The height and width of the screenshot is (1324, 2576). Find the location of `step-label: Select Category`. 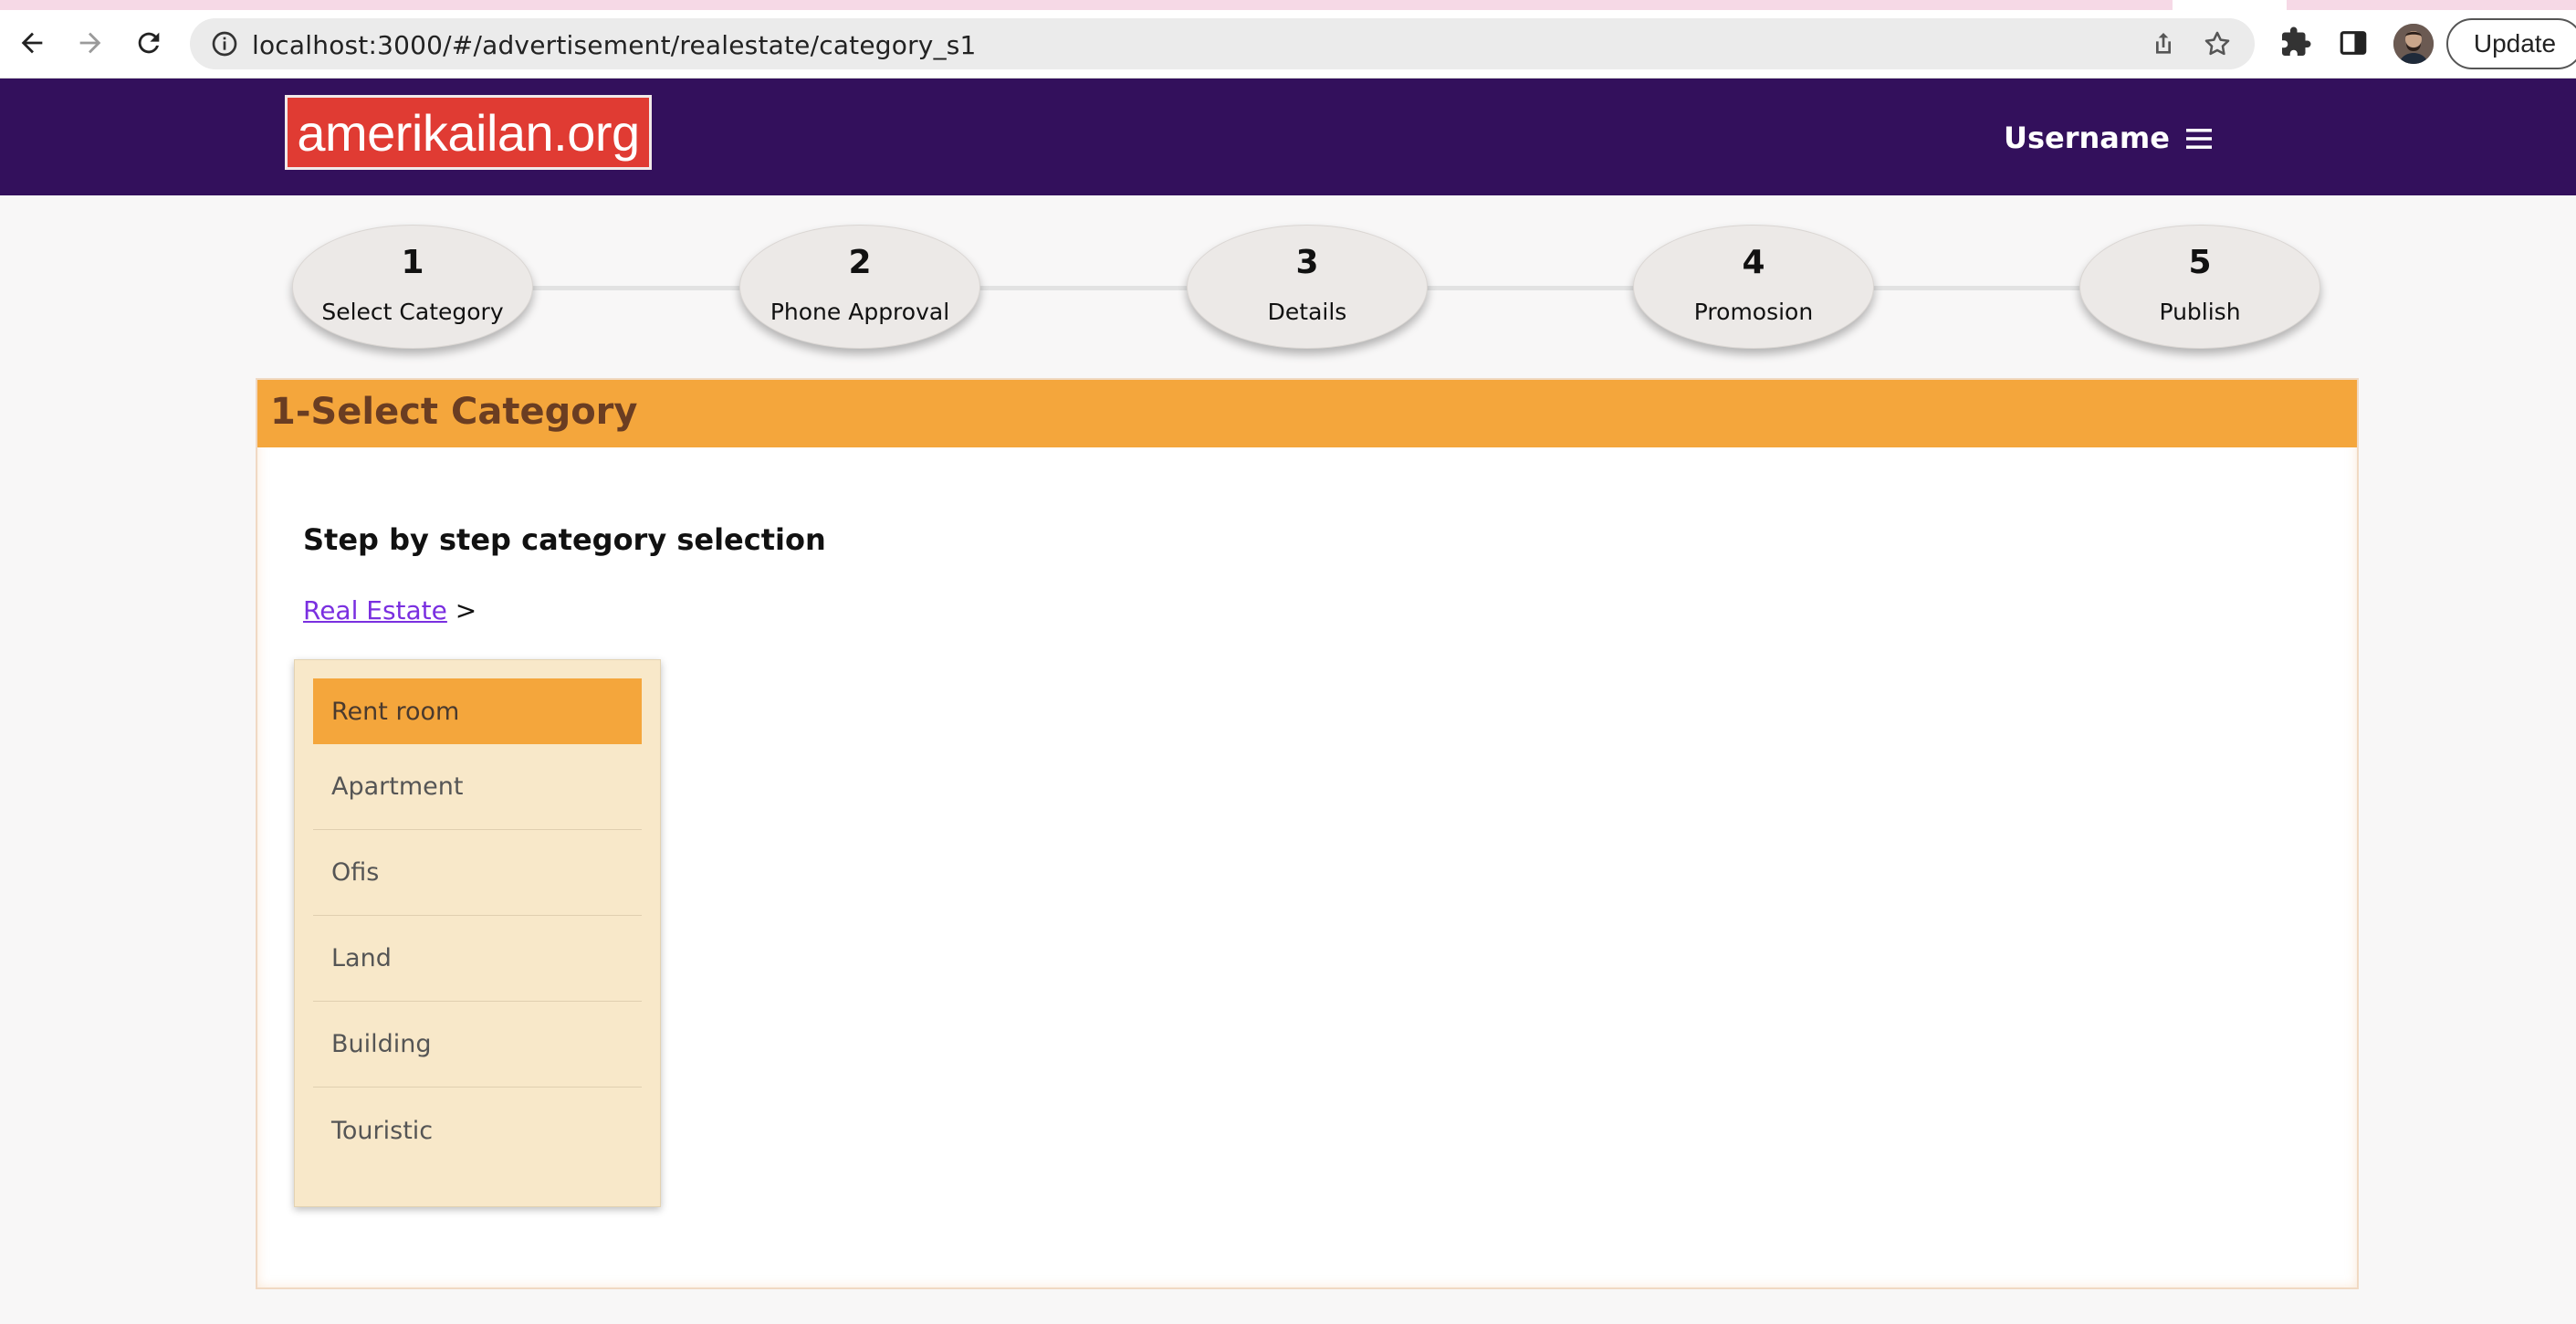

step-label: Select Category is located at coordinates (412, 312).